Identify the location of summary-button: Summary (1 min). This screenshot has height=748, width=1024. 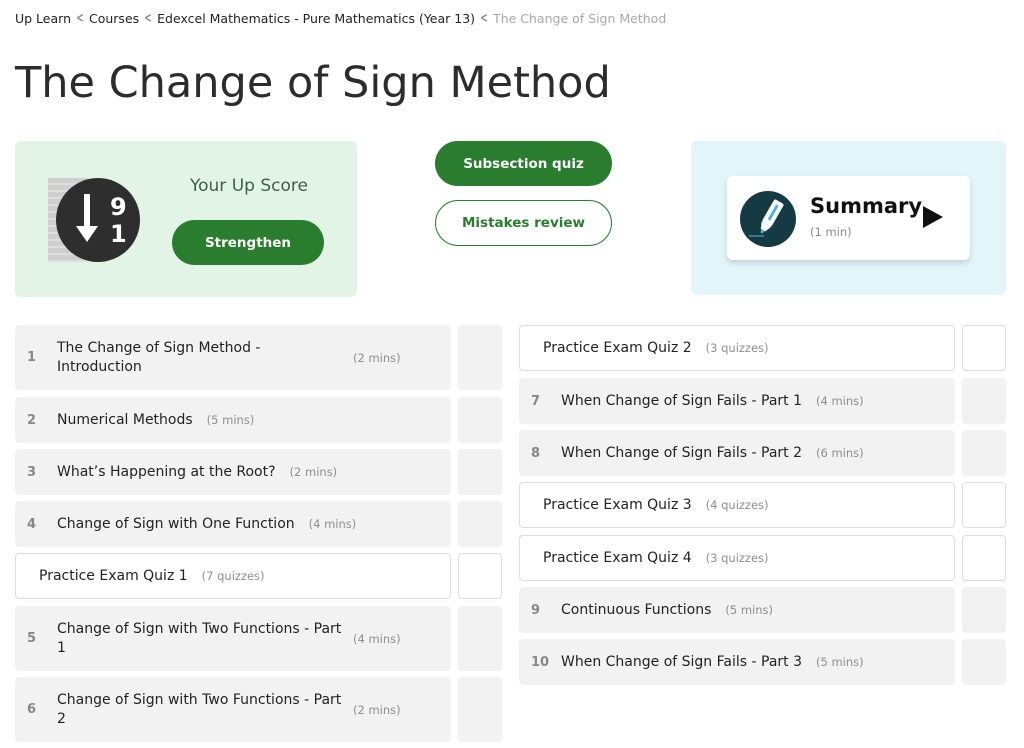
(848, 218).